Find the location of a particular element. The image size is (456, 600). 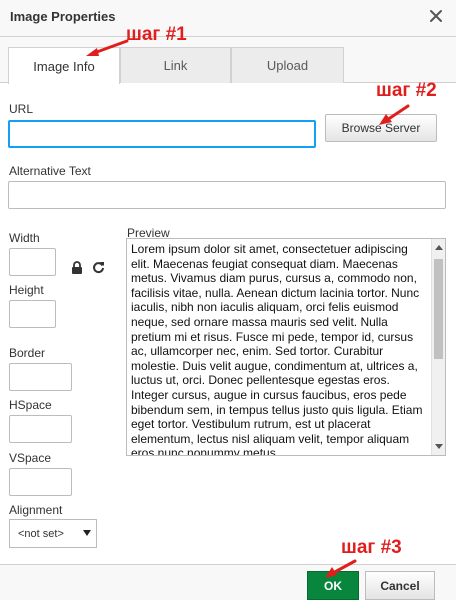

preview-scrollbar is located at coordinates (438, 347).